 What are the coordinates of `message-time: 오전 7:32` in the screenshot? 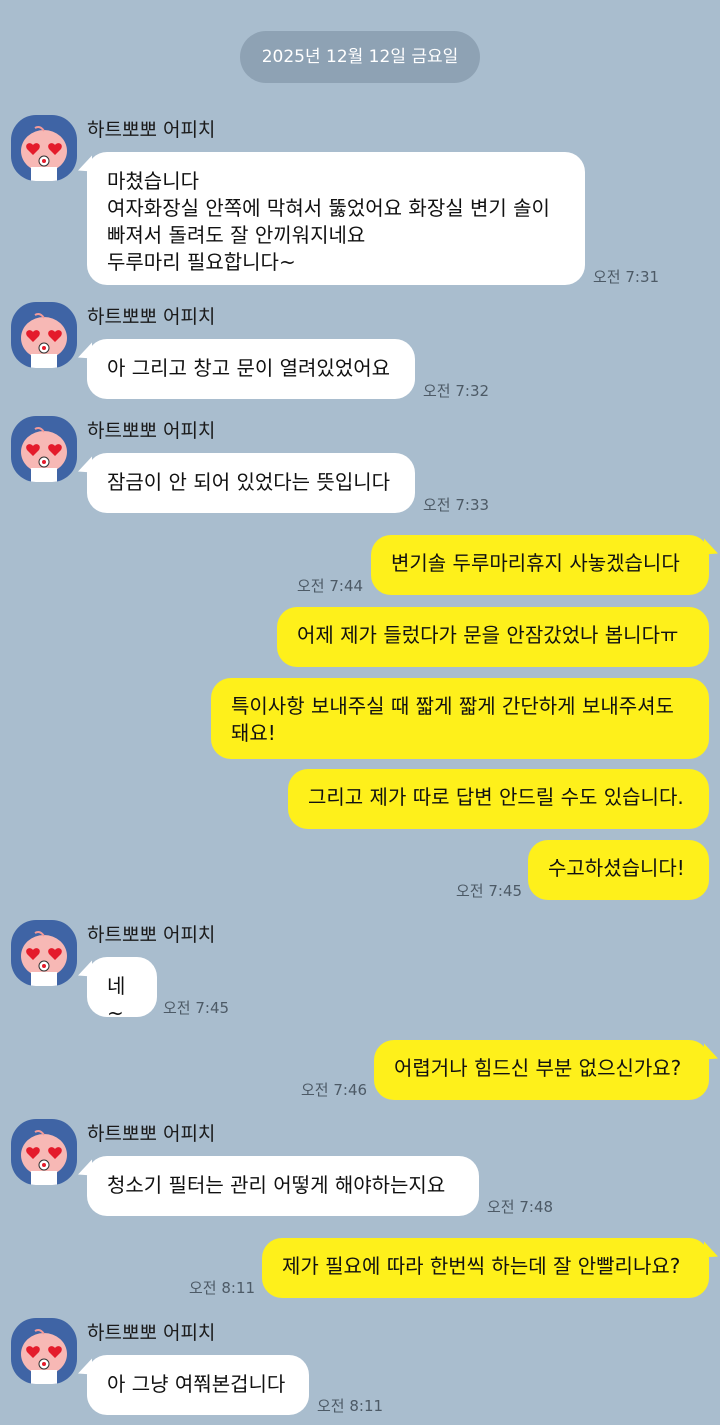 It's located at (456, 391).